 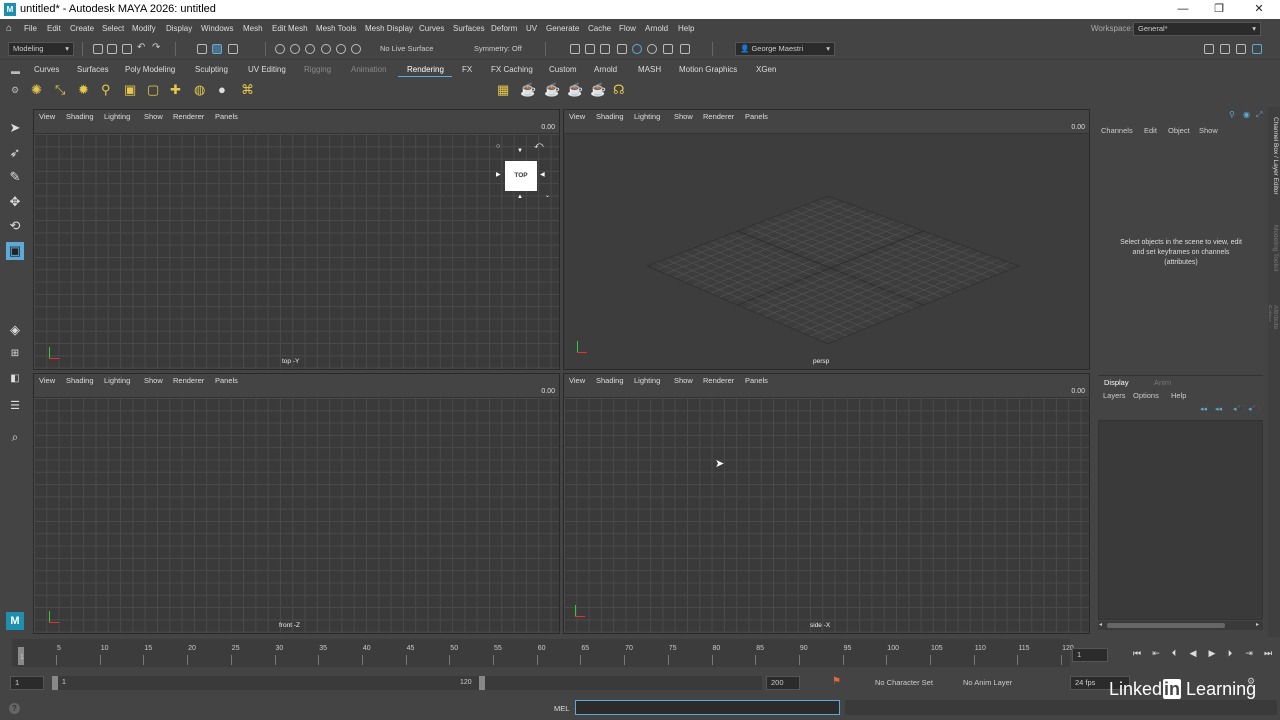 What do you see at coordinates (1274, 163) in the screenshot?
I see `side-tab-channel-box: Channel Box / Layer Editor` at bounding box center [1274, 163].